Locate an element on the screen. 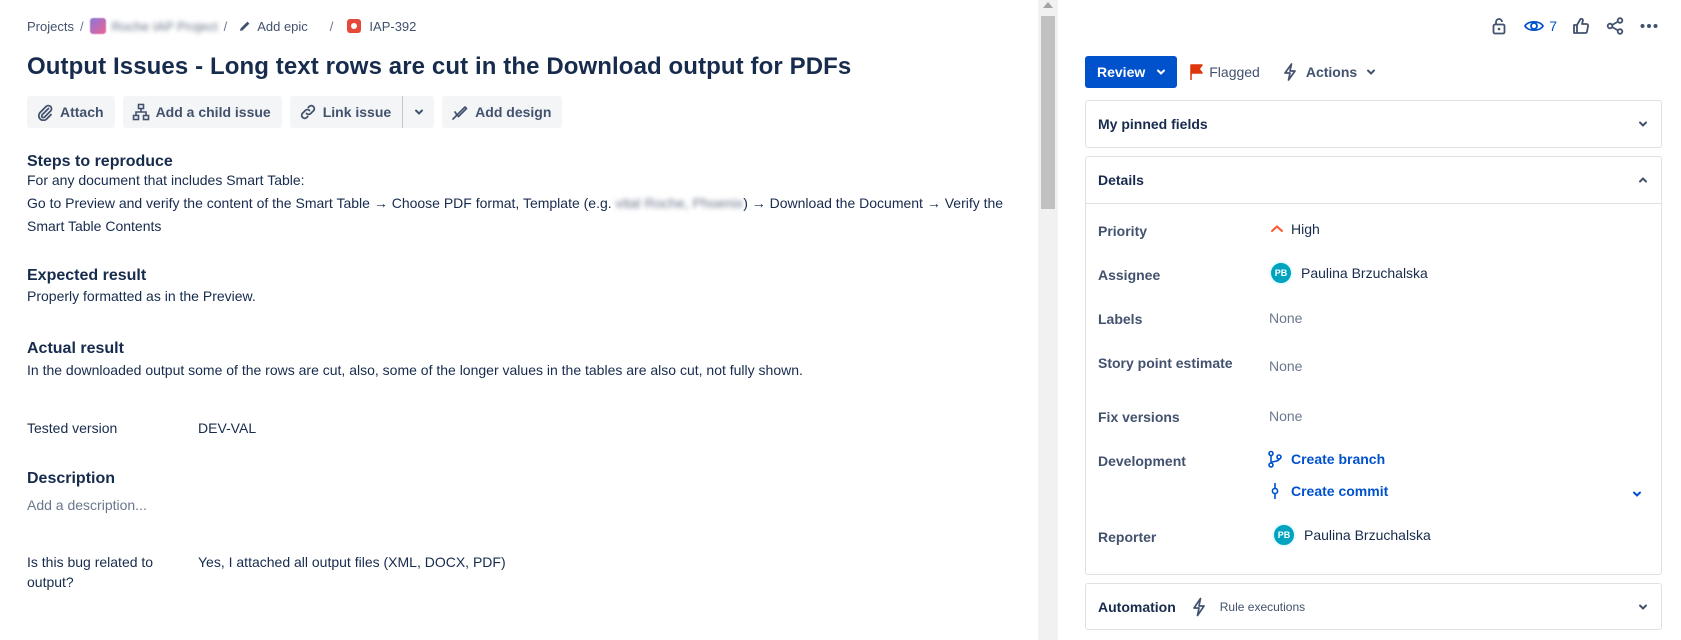 Image resolution: width=1681 pixels, height=640 pixels. assignee-label: Assignee is located at coordinates (1129, 275).